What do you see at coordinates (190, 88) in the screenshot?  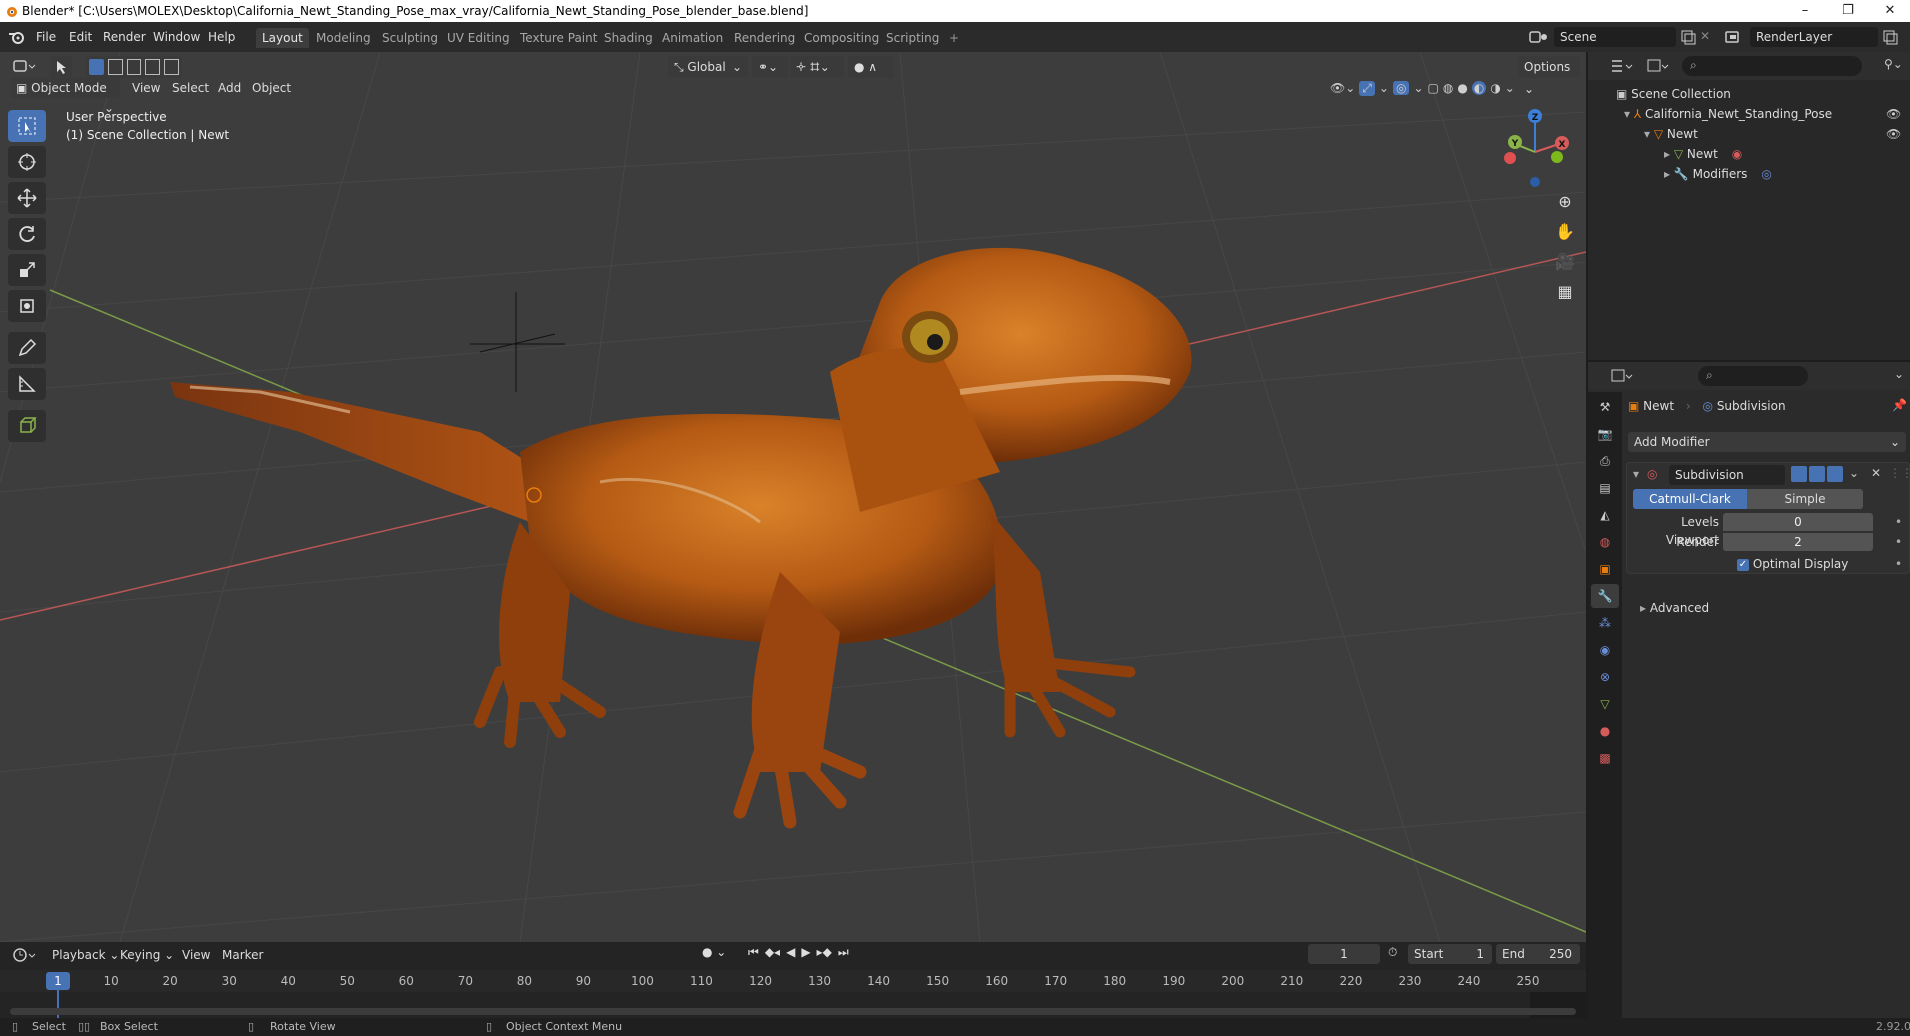 I see `viewport-menu-select: Select` at bounding box center [190, 88].